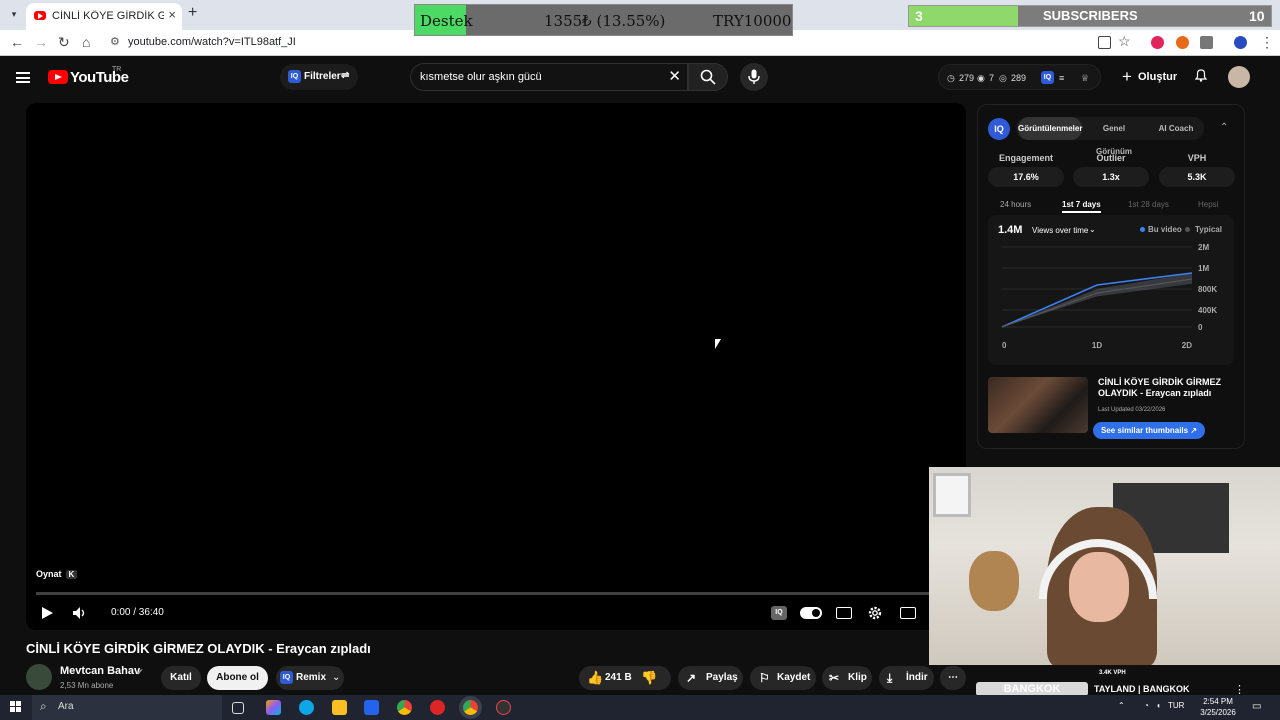 The width and height of the screenshot is (1280, 720). Describe the element at coordinates (1148, 204) in the screenshot. I see `range-28d: 1st 28 days` at that location.